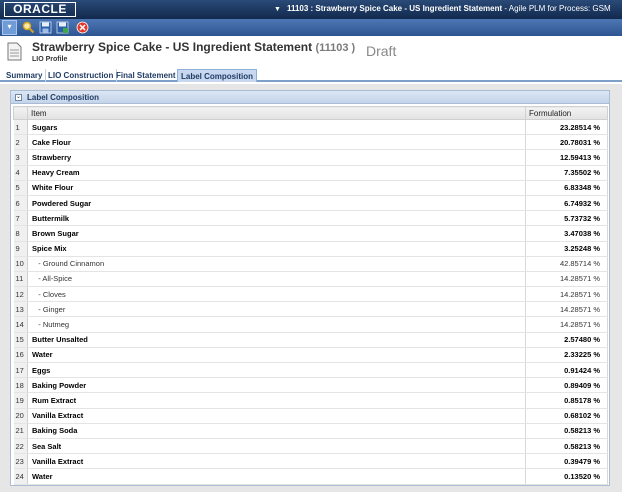 This screenshot has width=622, height=492. I want to click on row-number: 21, so click(20, 431).